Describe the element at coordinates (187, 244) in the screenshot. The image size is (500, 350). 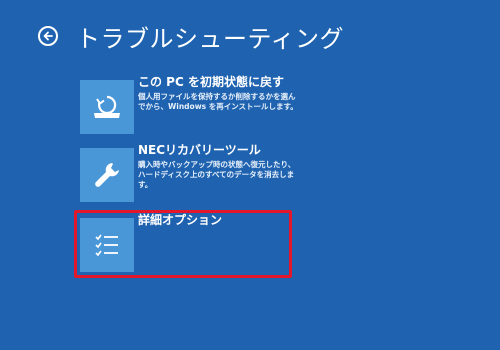
I see `option-advanced-options: 詳細オプション` at that location.